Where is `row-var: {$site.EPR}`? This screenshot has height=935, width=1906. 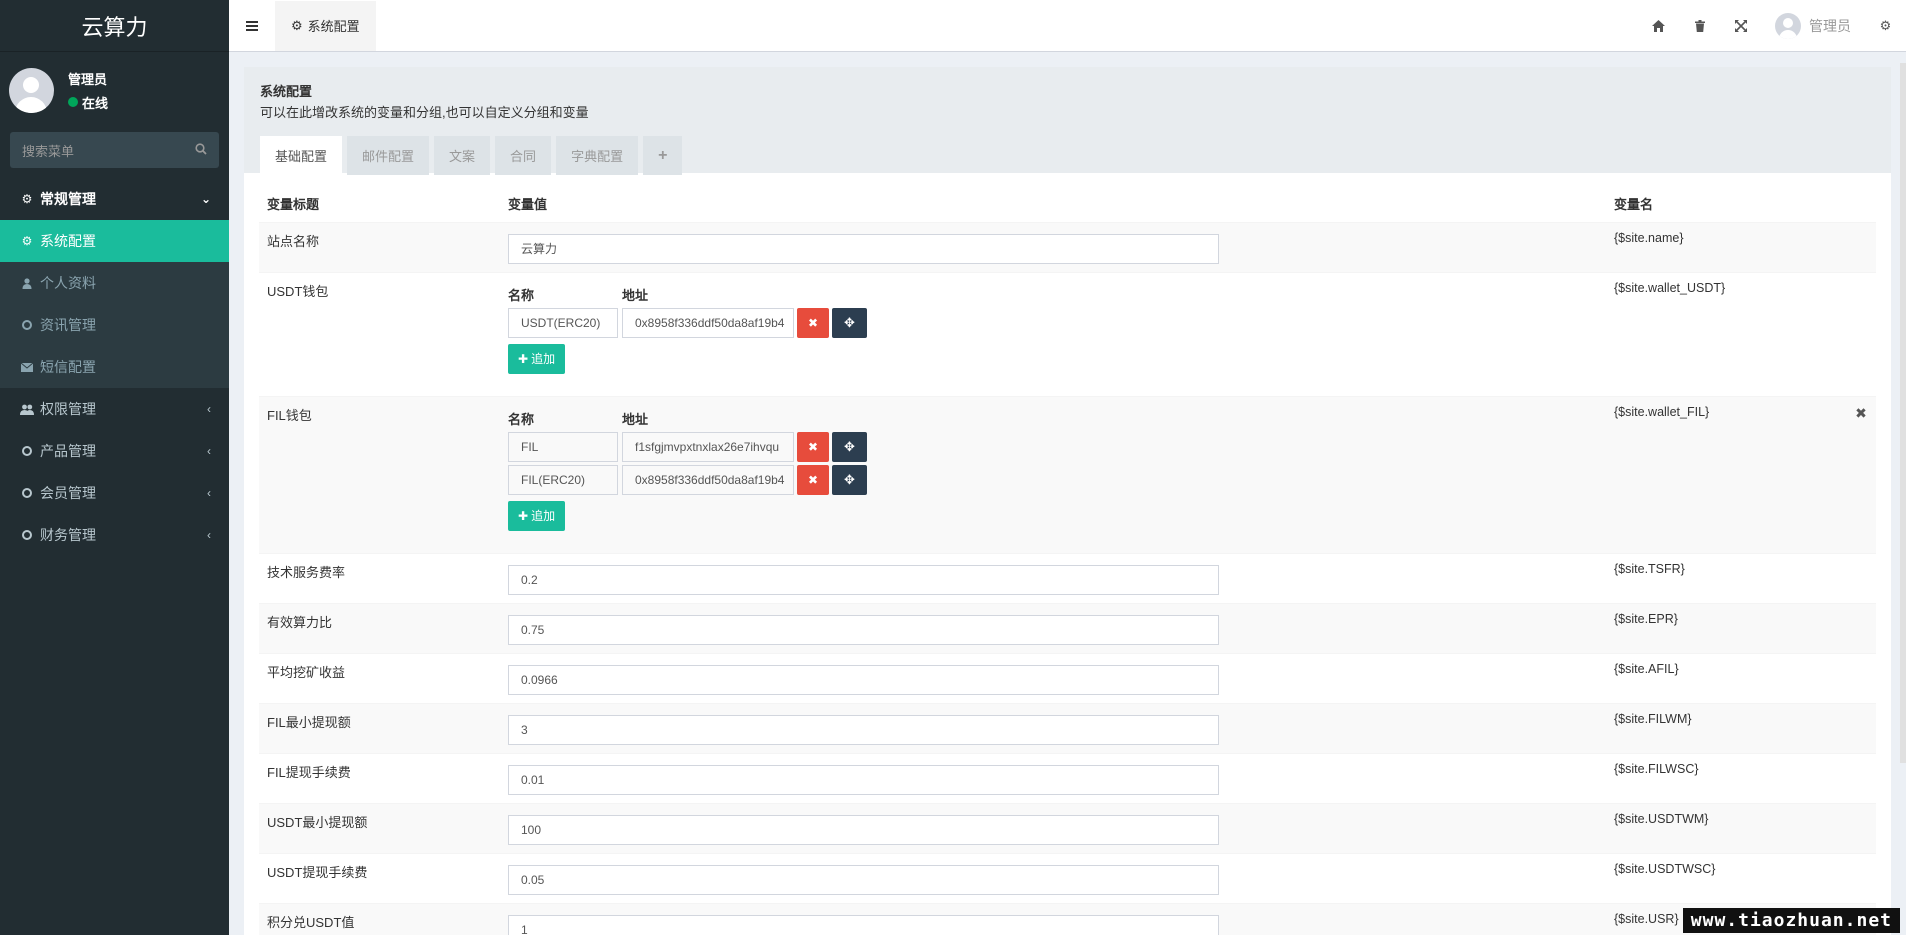 row-var: {$site.EPR} is located at coordinates (1726, 627).